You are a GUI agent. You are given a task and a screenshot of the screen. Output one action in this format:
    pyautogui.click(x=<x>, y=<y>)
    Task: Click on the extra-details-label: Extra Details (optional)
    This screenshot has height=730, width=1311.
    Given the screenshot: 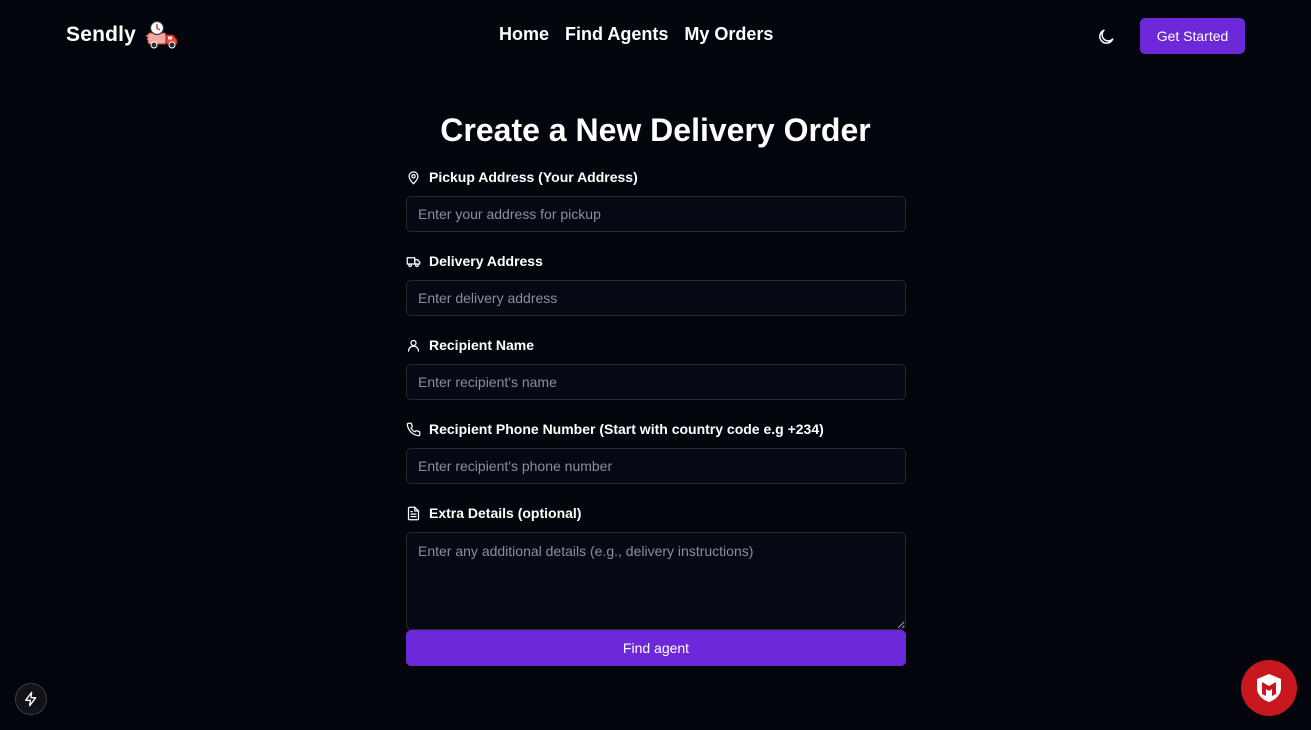 What is the action you would take?
    pyautogui.click(x=505, y=513)
    